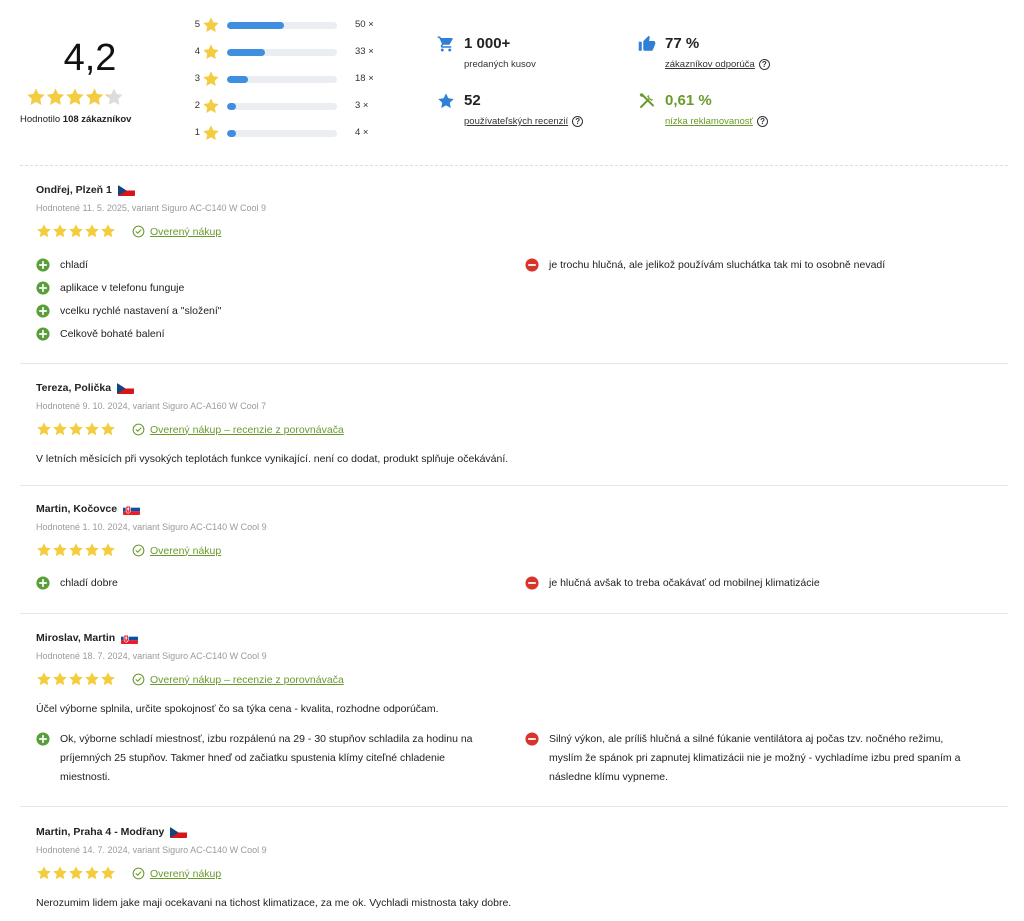  I want to click on author-name: Martin, Praha 4 - Modřany, so click(100, 832).